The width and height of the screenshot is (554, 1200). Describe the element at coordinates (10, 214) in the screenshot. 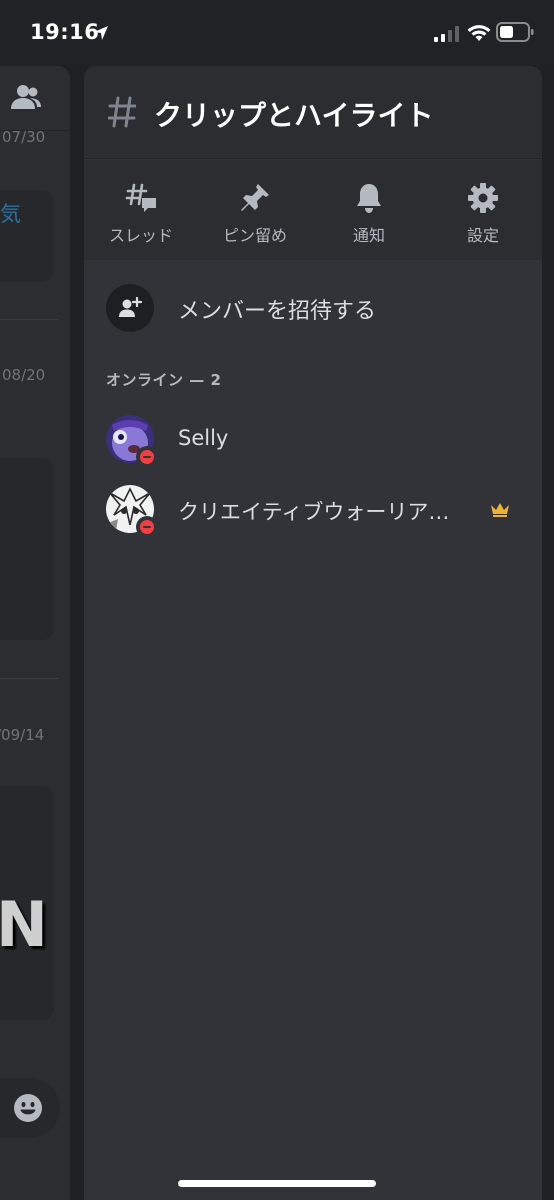

I see `background-link-text: 気` at that location.